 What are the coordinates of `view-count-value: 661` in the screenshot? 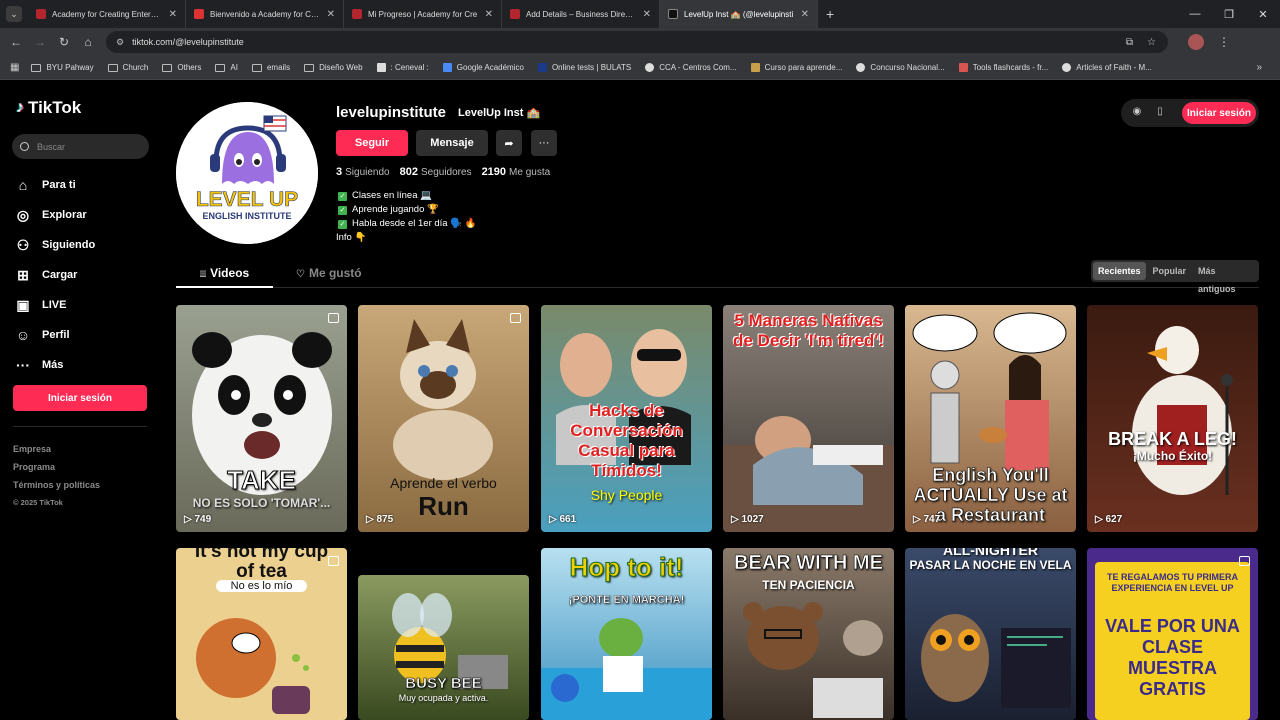 It's located at (568, 519).